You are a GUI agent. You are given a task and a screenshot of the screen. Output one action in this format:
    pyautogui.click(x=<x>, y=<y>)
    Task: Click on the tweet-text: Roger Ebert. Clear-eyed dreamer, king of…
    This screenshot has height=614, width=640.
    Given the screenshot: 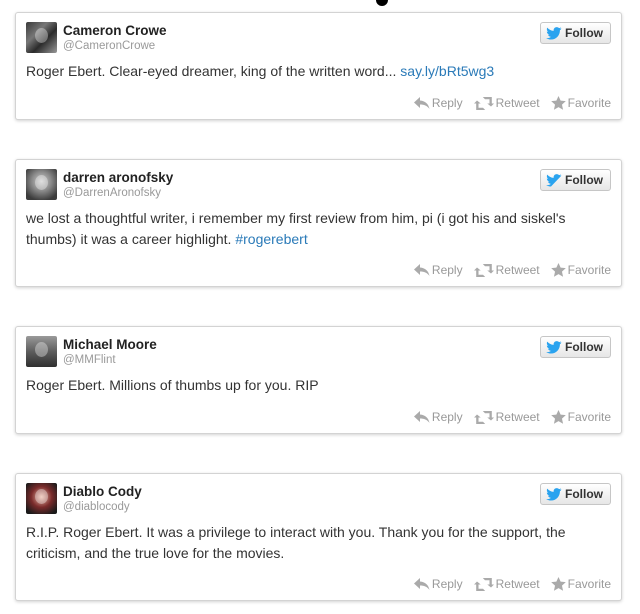 What is the action you would take?
    pyautogui.click(x=318, y=71)
    